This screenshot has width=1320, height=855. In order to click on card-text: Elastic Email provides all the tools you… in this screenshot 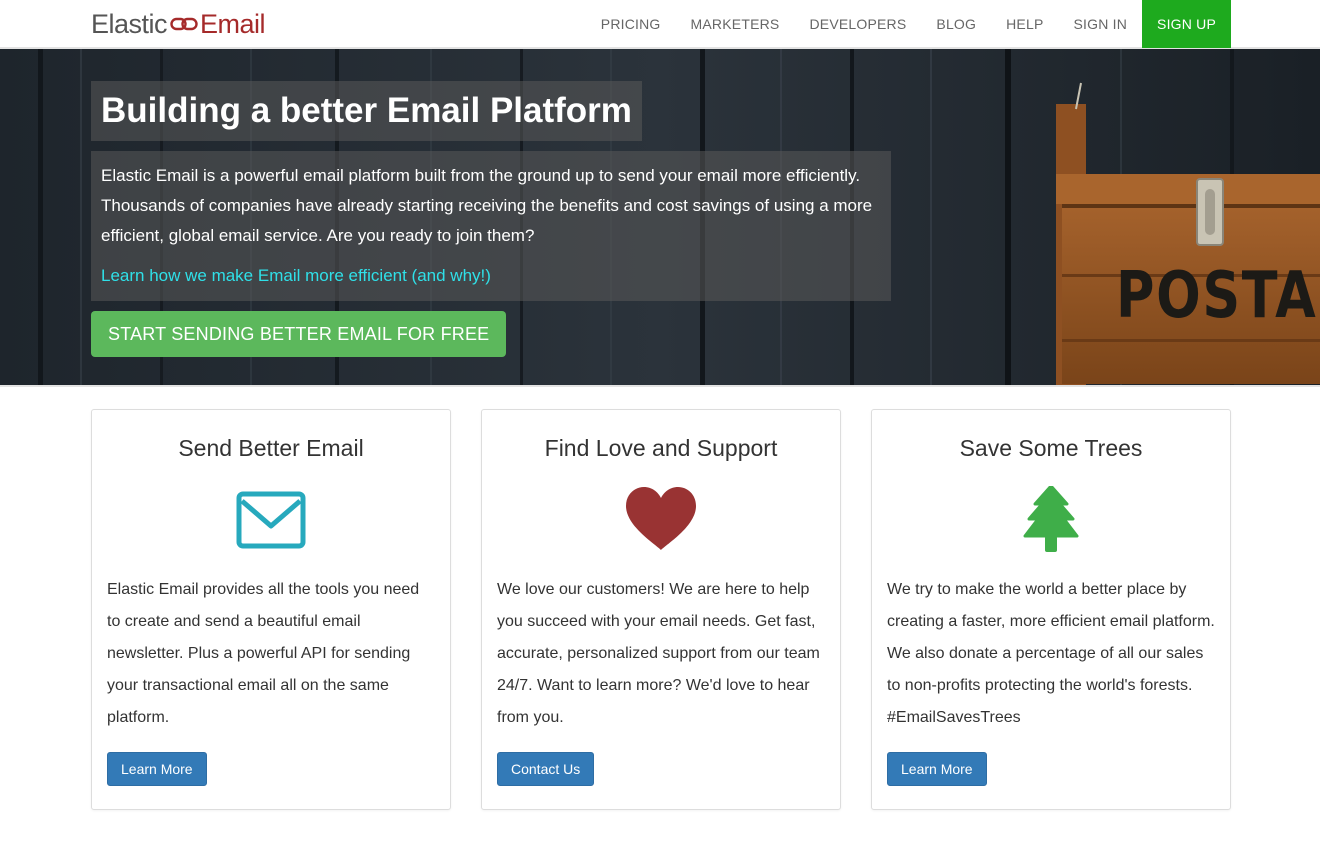, I will do `click(263, 653)`.